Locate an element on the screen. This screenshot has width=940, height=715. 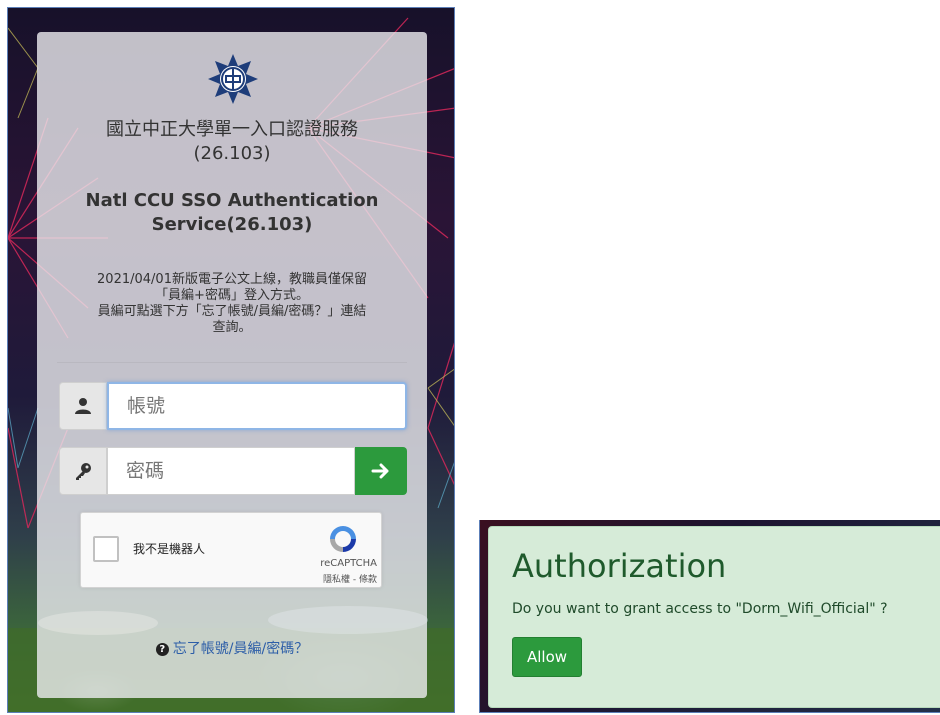
notice-line: 2021/04/01新版電子公文上線，教職員僅保留 is located at coordinates (232, 279).